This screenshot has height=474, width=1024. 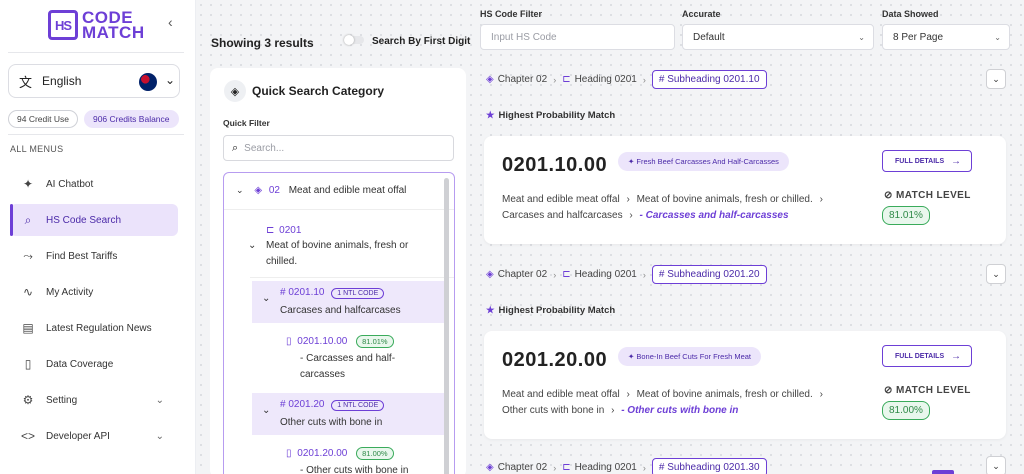 What do you see at coordinates (340, 341) in the screenshot?
I see `tree-leaf-0201-10-00: ▯ 0201.10.00 81.01%` at bounding box center [340, 341].